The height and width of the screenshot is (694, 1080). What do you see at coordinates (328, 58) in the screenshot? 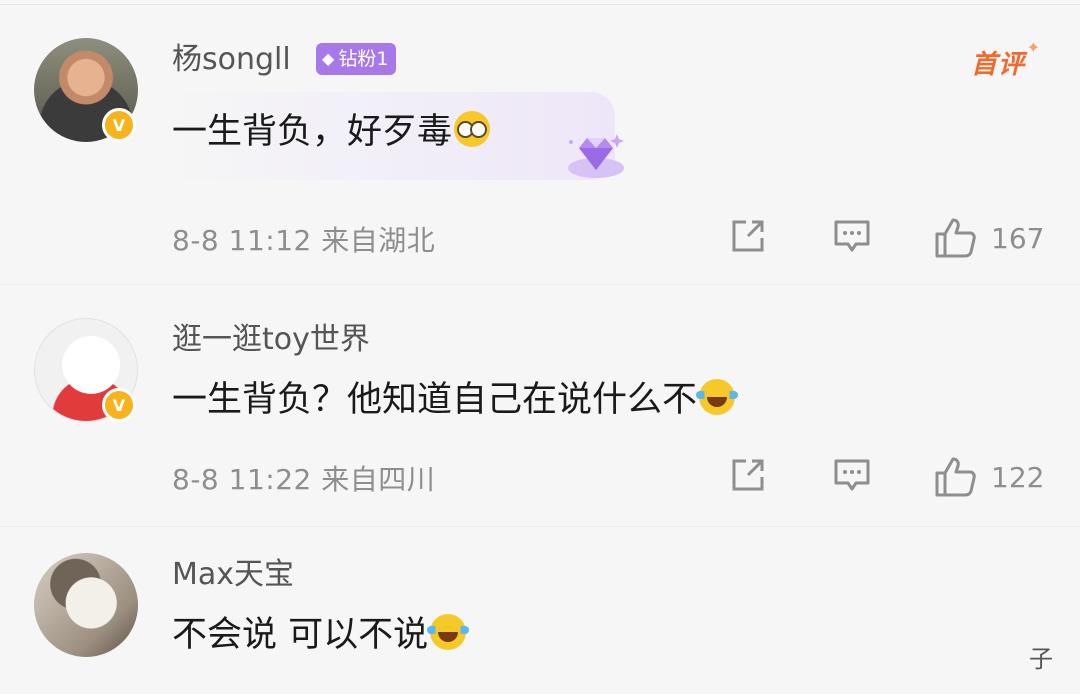
I see `diamond-icon: ◆` at bounding box center [328, 58].